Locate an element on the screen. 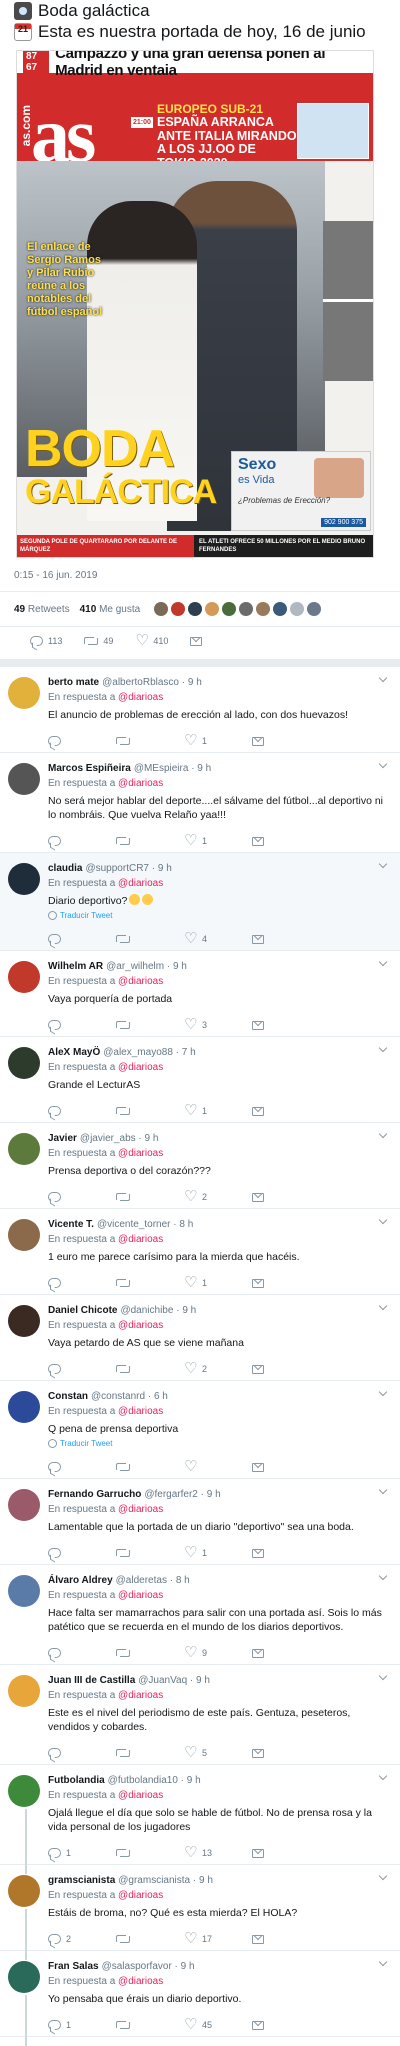 This screenshot has height=2046, width=400. translate-tweet-link: Traducir Tweet is located at coordinates (218, 915).